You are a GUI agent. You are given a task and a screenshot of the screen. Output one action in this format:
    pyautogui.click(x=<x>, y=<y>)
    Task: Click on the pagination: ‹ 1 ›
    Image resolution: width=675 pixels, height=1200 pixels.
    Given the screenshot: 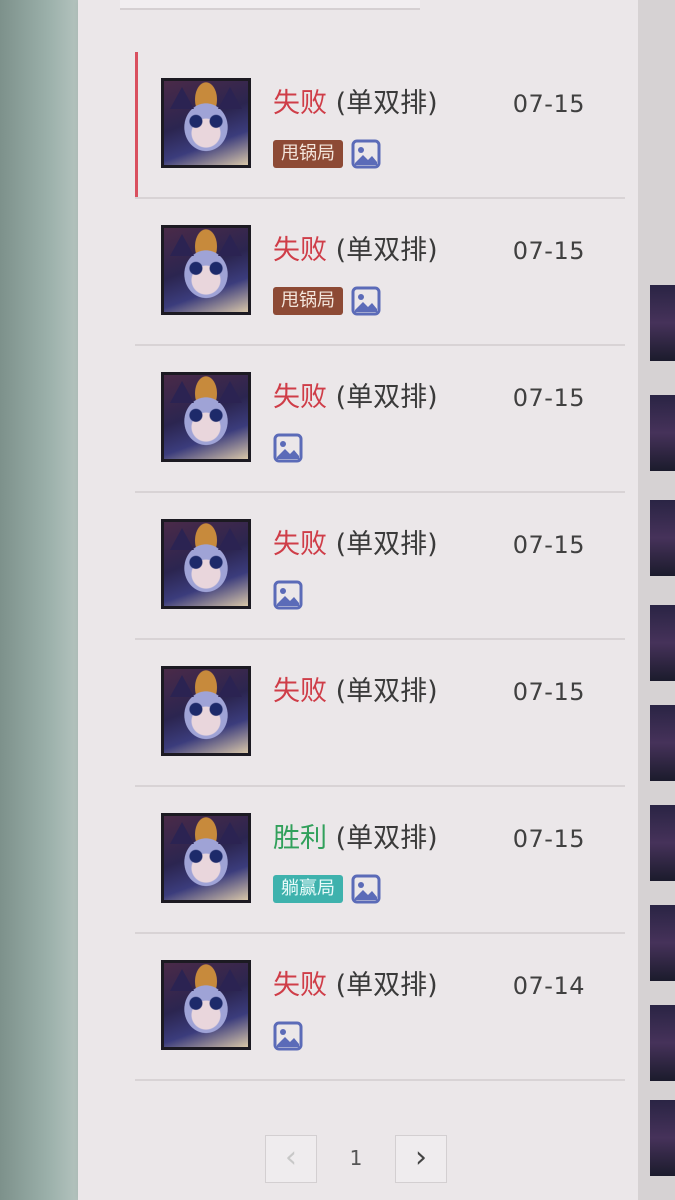 What is the action you would take?
    pyautogui.click(x=370, y=1160)
    